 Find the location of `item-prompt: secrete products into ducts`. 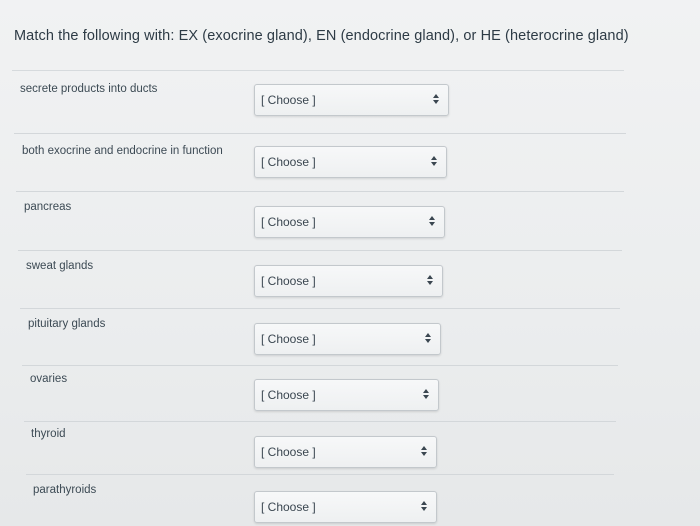

item-prompt: secrete products into ducts is located at coordinates (89, 89).